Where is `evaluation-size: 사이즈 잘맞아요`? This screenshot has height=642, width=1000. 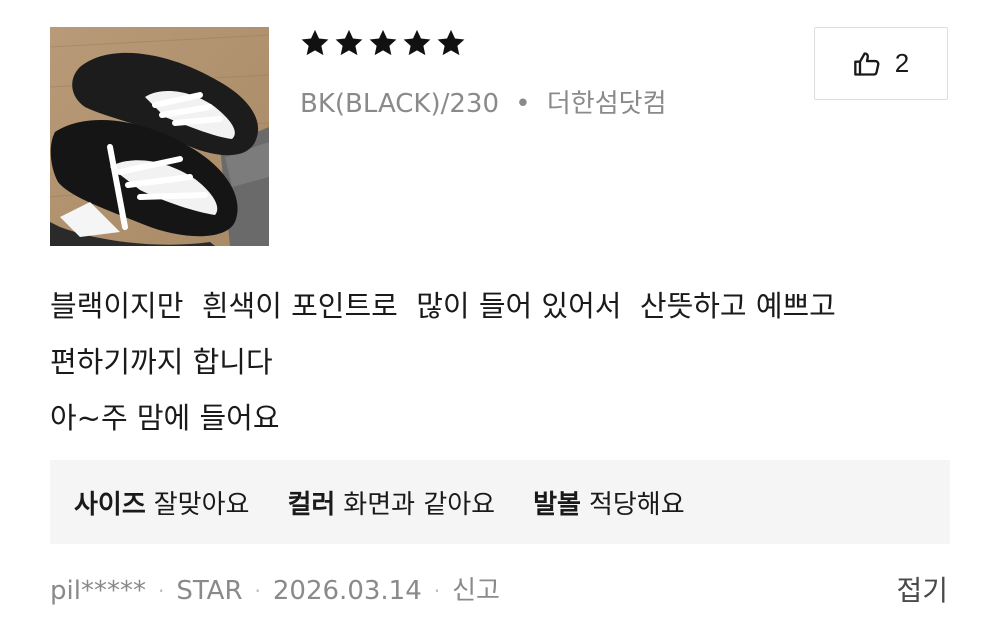 evaluation-size: 사이즈 잘맞아요 is located at coordinates (161, 502).